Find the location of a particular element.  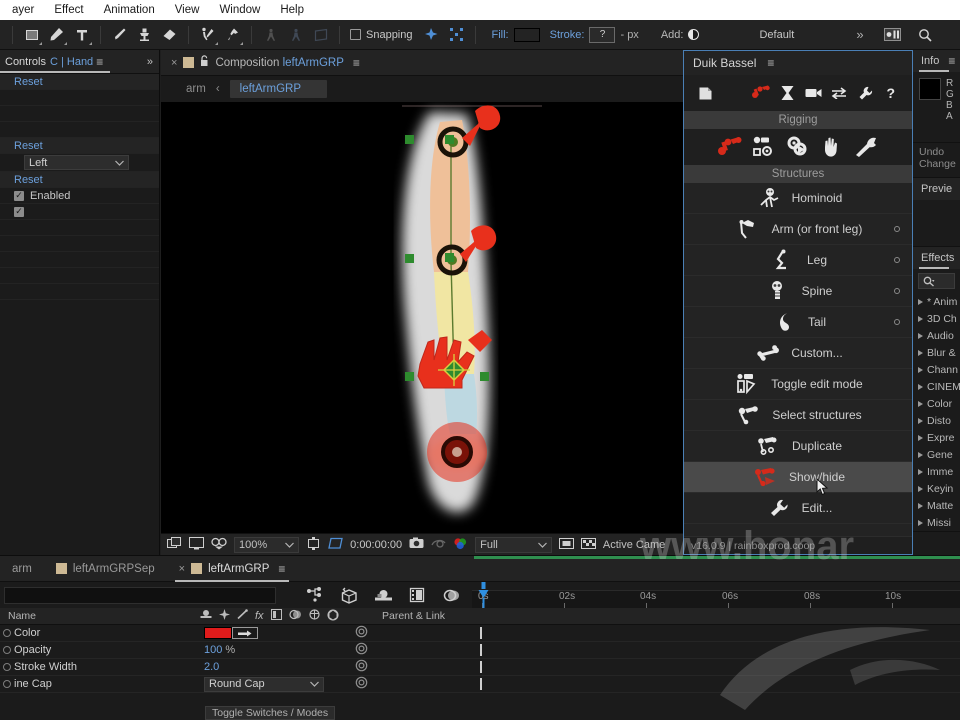

stroke-width-value: - px is located at coordinates (629, 35).